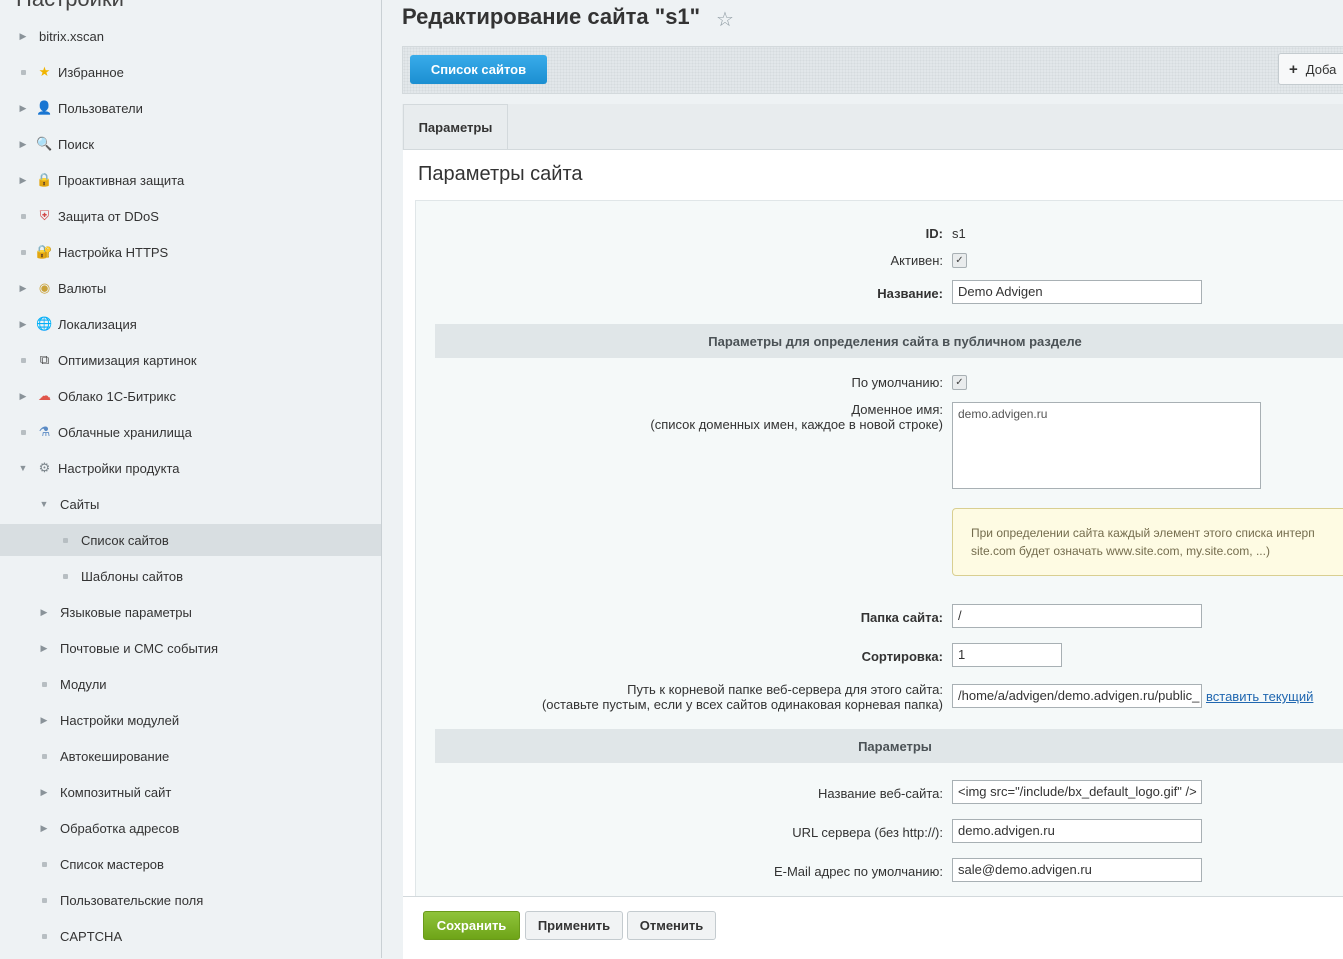 The width and height of the screenshot is (1343, 959). What do you see at coordinates (190, 468) in the screenshot?
I see `sidebar-item: ▼ ⚙ Настройки продукта` at bounding box center [190, 468].